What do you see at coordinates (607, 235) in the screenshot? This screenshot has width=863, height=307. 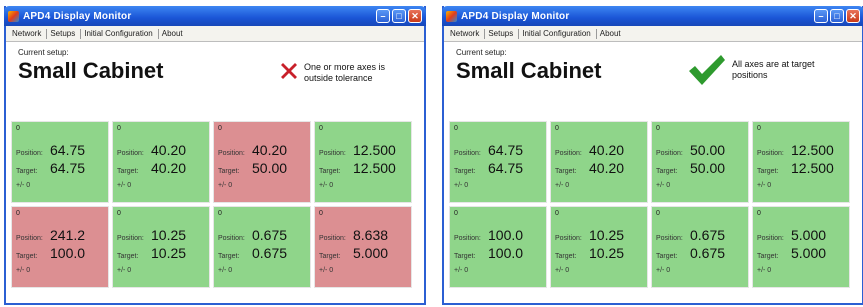 I see `position-value: 10.25` at bounding box center [607, 235].